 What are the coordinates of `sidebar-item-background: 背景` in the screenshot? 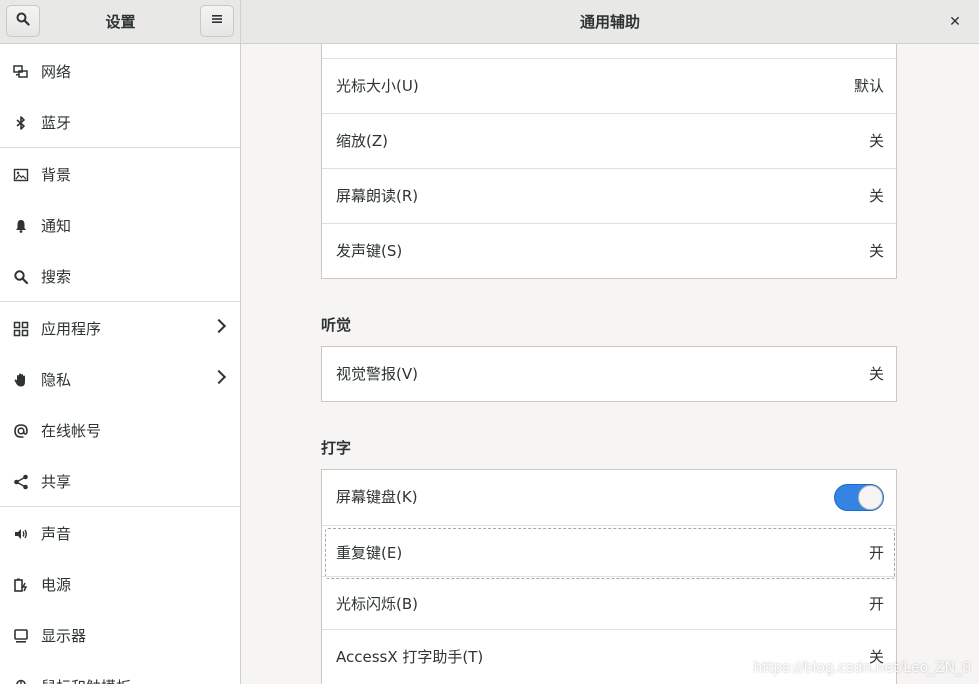 It's located at (120, 174).